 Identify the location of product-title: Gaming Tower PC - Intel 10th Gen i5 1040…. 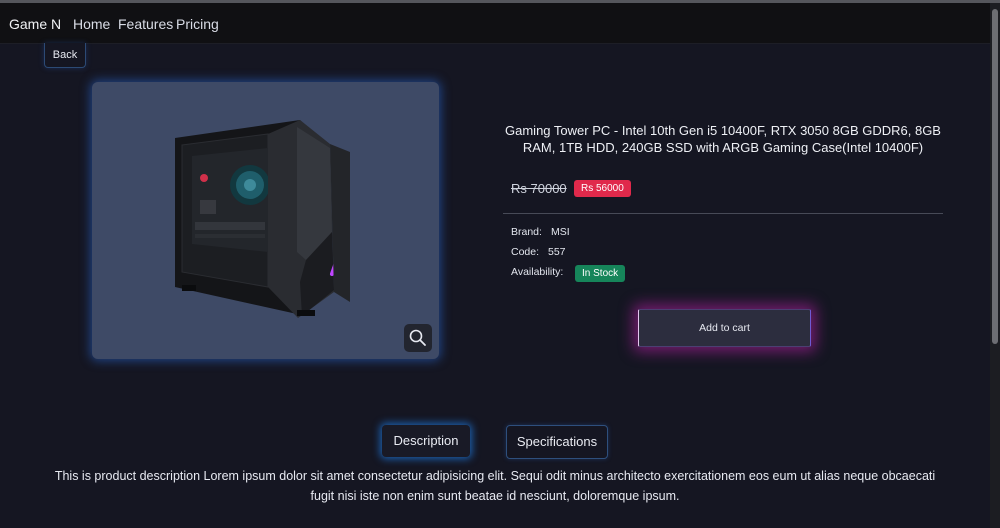
(723, 139).